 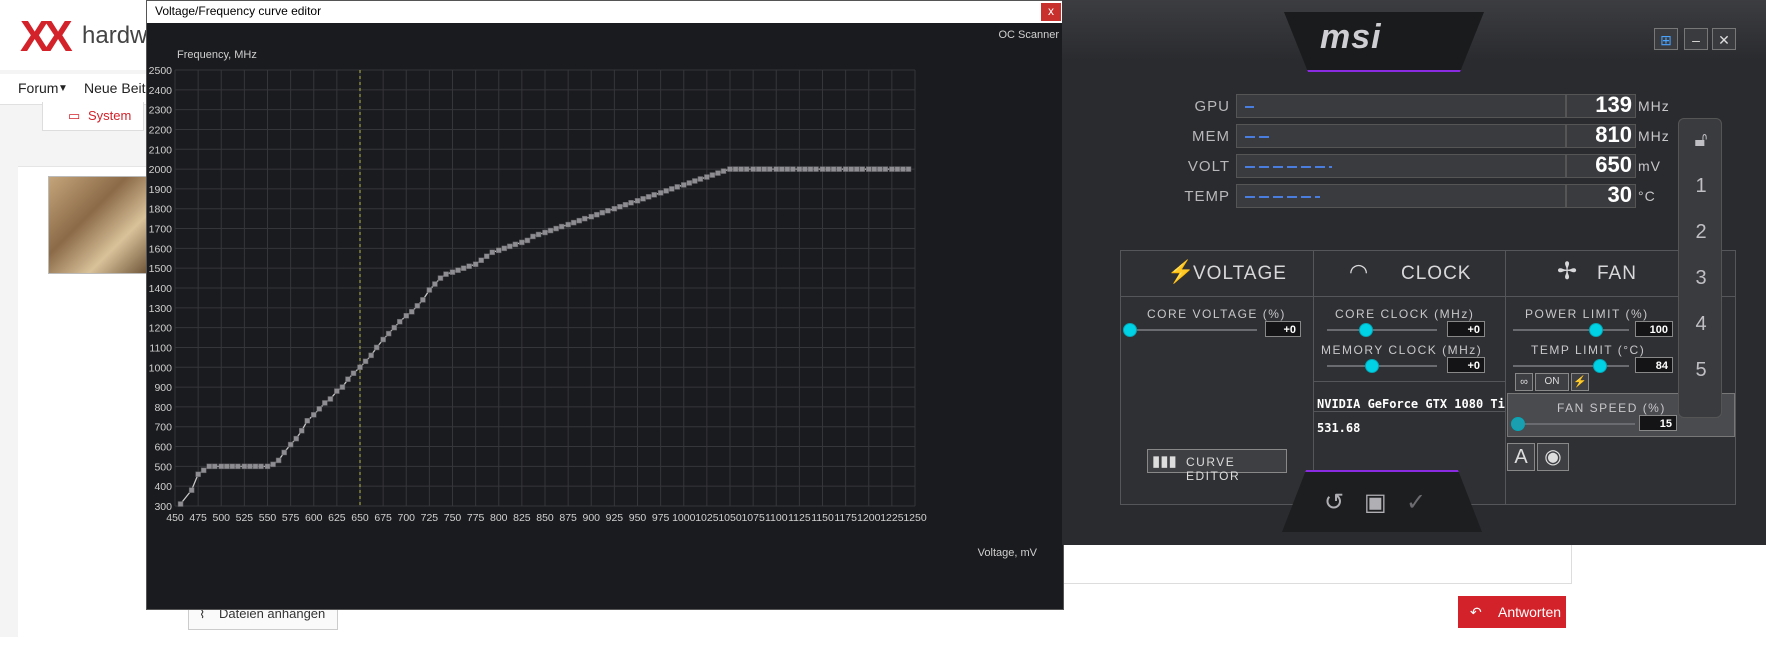 What do you see at coordinates (1724, 39) in the screenshot?
I see `close-button: ✕` at bounding box center [1724, 39].